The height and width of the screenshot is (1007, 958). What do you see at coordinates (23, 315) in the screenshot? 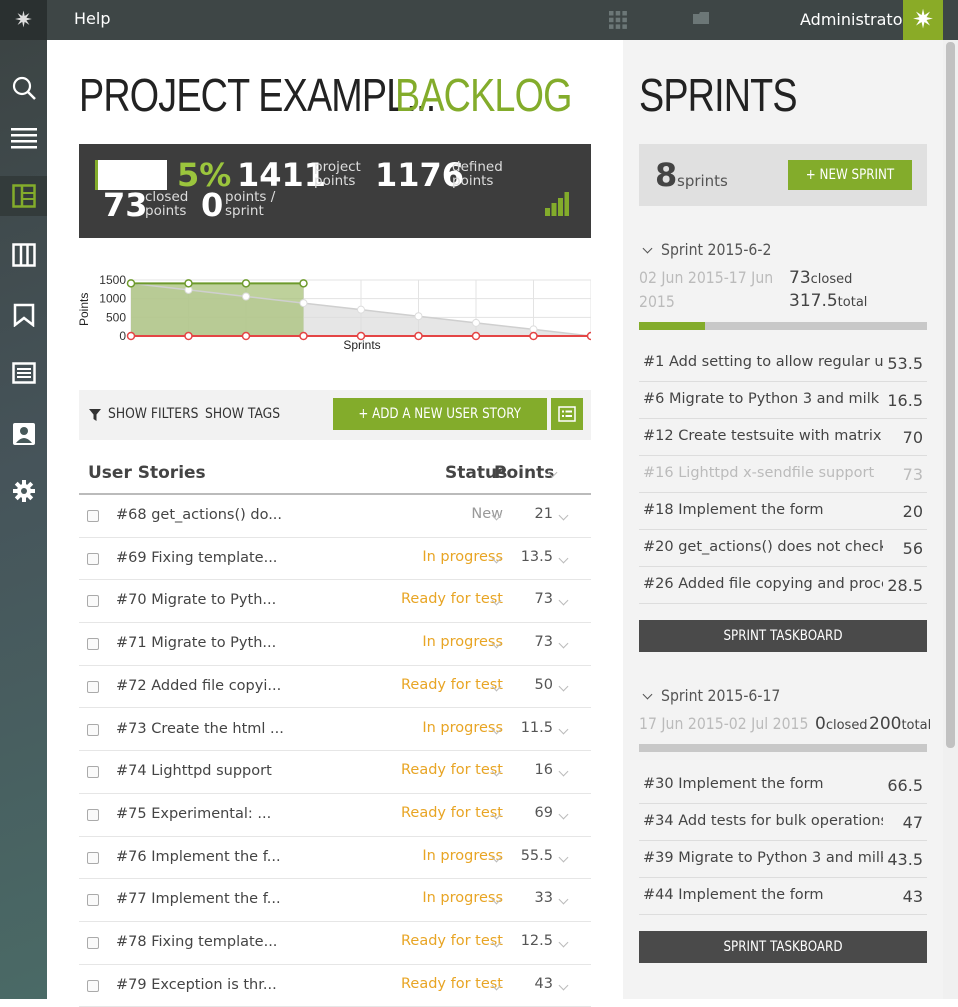
I see `wiki-icon` at bounding box center [23, 315].